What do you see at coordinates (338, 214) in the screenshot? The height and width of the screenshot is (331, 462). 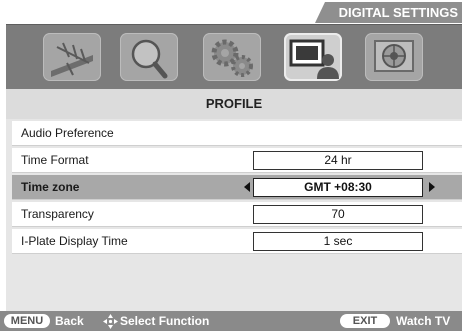 I see `transparency-value: 70` at bounding box center [338, 214].